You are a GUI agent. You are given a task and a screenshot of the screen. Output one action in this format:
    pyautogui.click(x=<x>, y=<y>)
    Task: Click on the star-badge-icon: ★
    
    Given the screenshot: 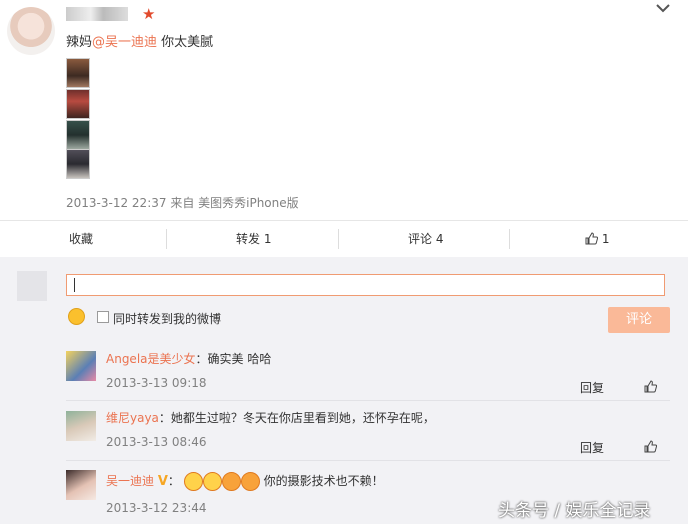 What is the action you would take?
    pyautogui.click(x=149, y=14)
    